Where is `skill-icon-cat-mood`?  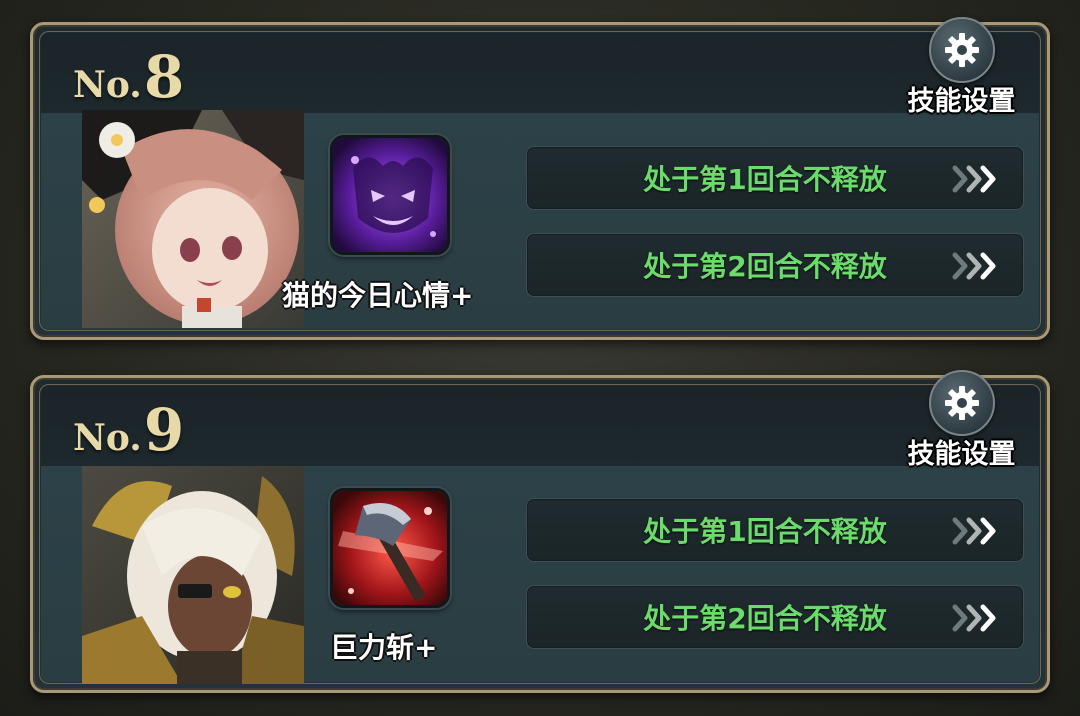 skill-icon-cat-mood is located at coordinates (390, 195).